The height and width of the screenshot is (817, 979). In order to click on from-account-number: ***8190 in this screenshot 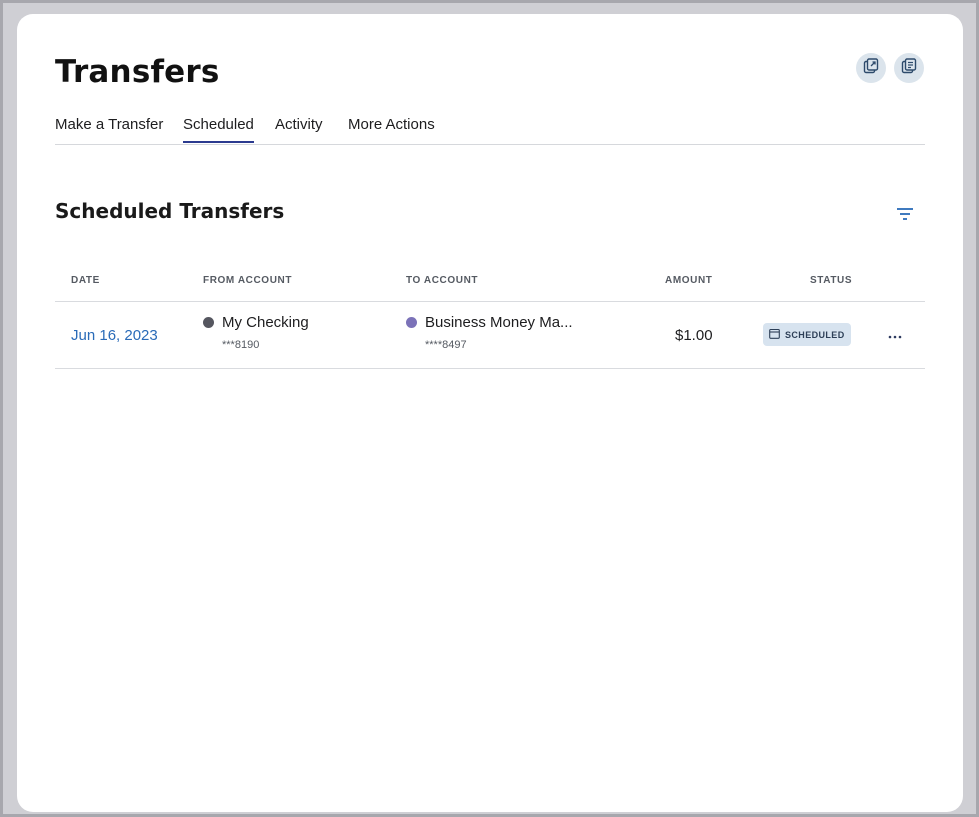, I will do `click(241, 345)`.